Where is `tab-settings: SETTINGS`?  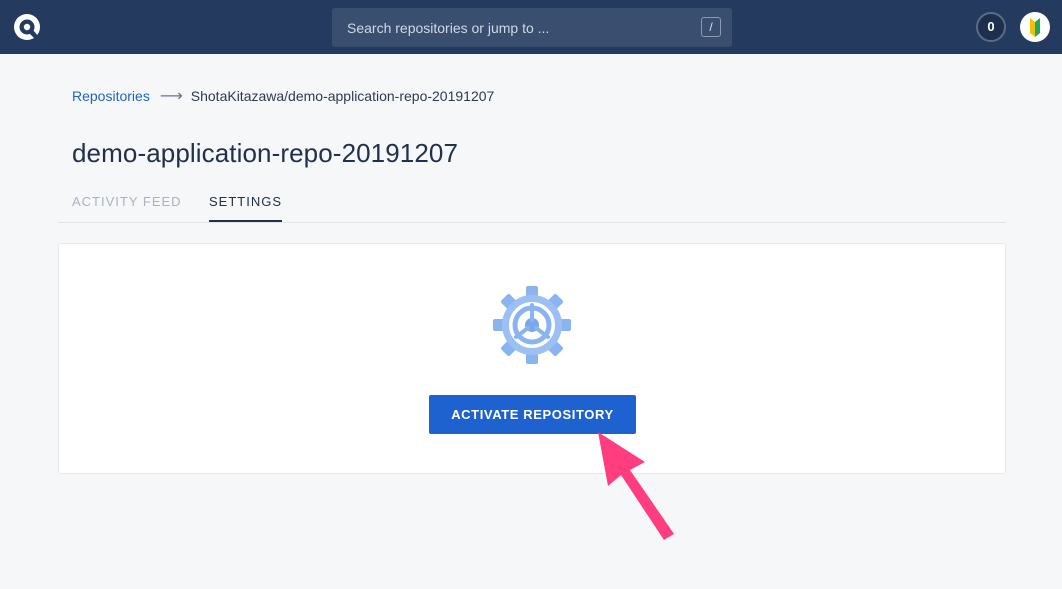 tab-settings: SETTINGS is located at coordinates (246, 208).